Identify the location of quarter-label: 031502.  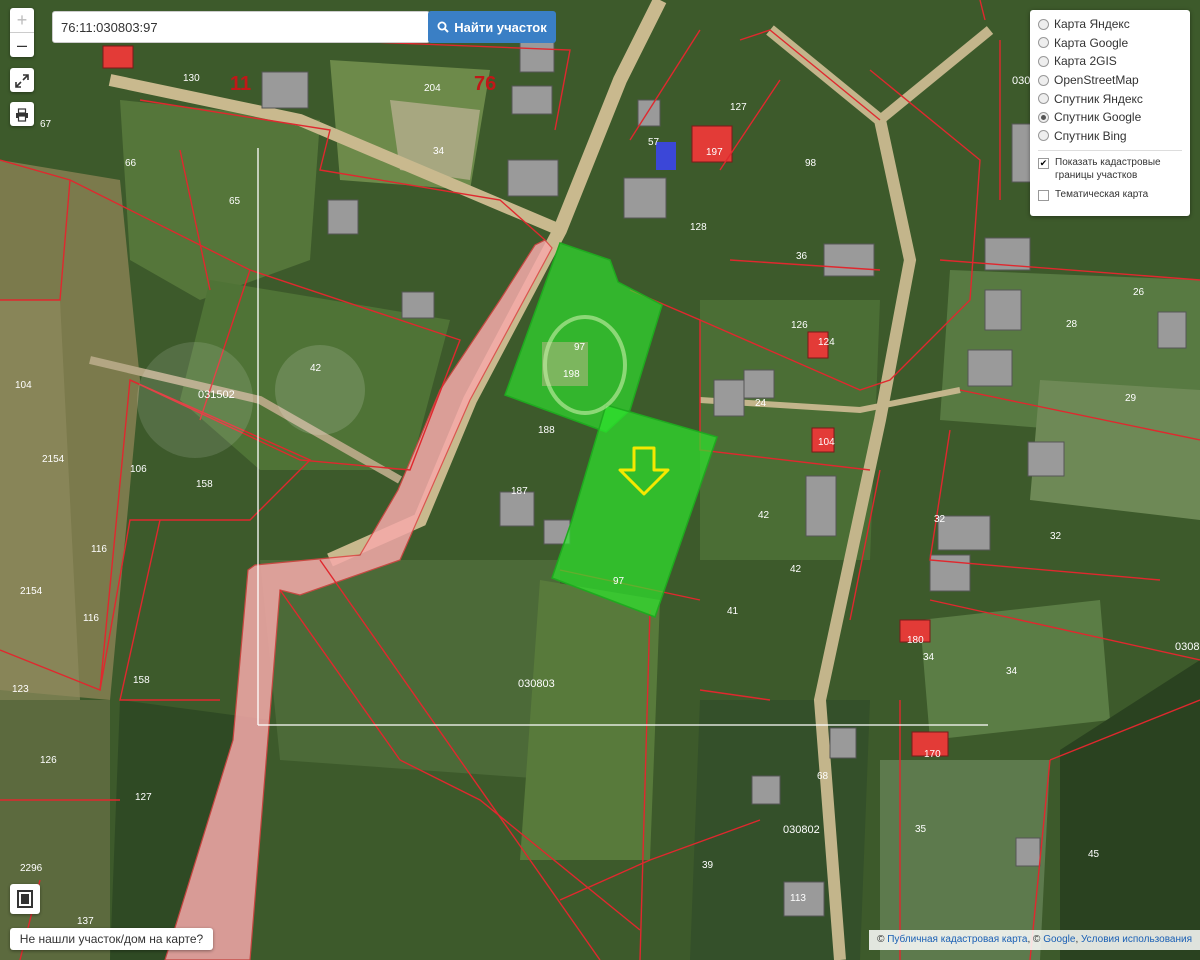
(216, 395).